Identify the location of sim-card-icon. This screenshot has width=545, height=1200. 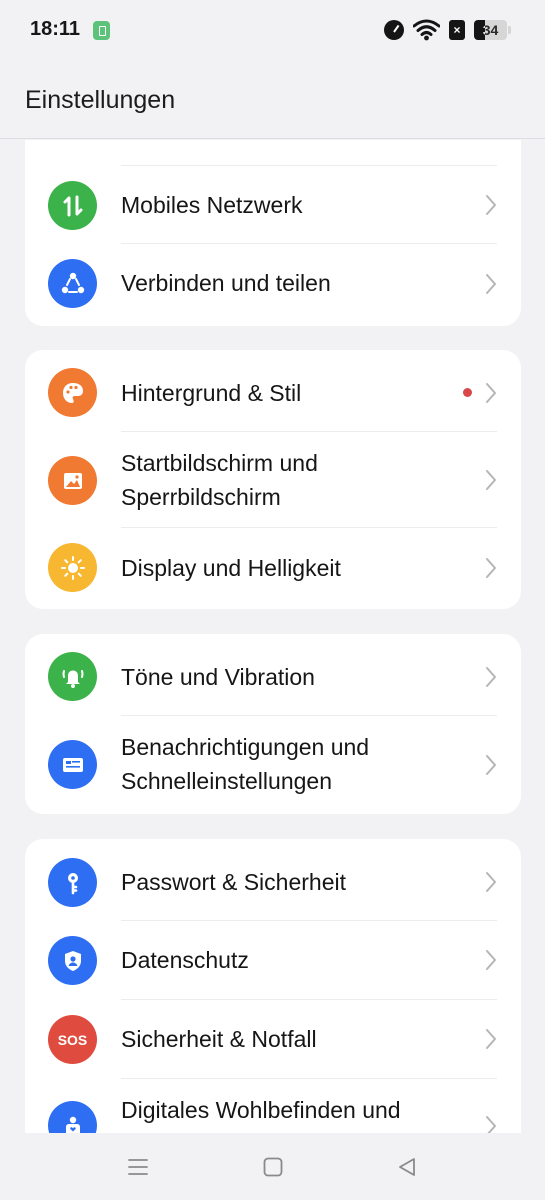
(101, 30).